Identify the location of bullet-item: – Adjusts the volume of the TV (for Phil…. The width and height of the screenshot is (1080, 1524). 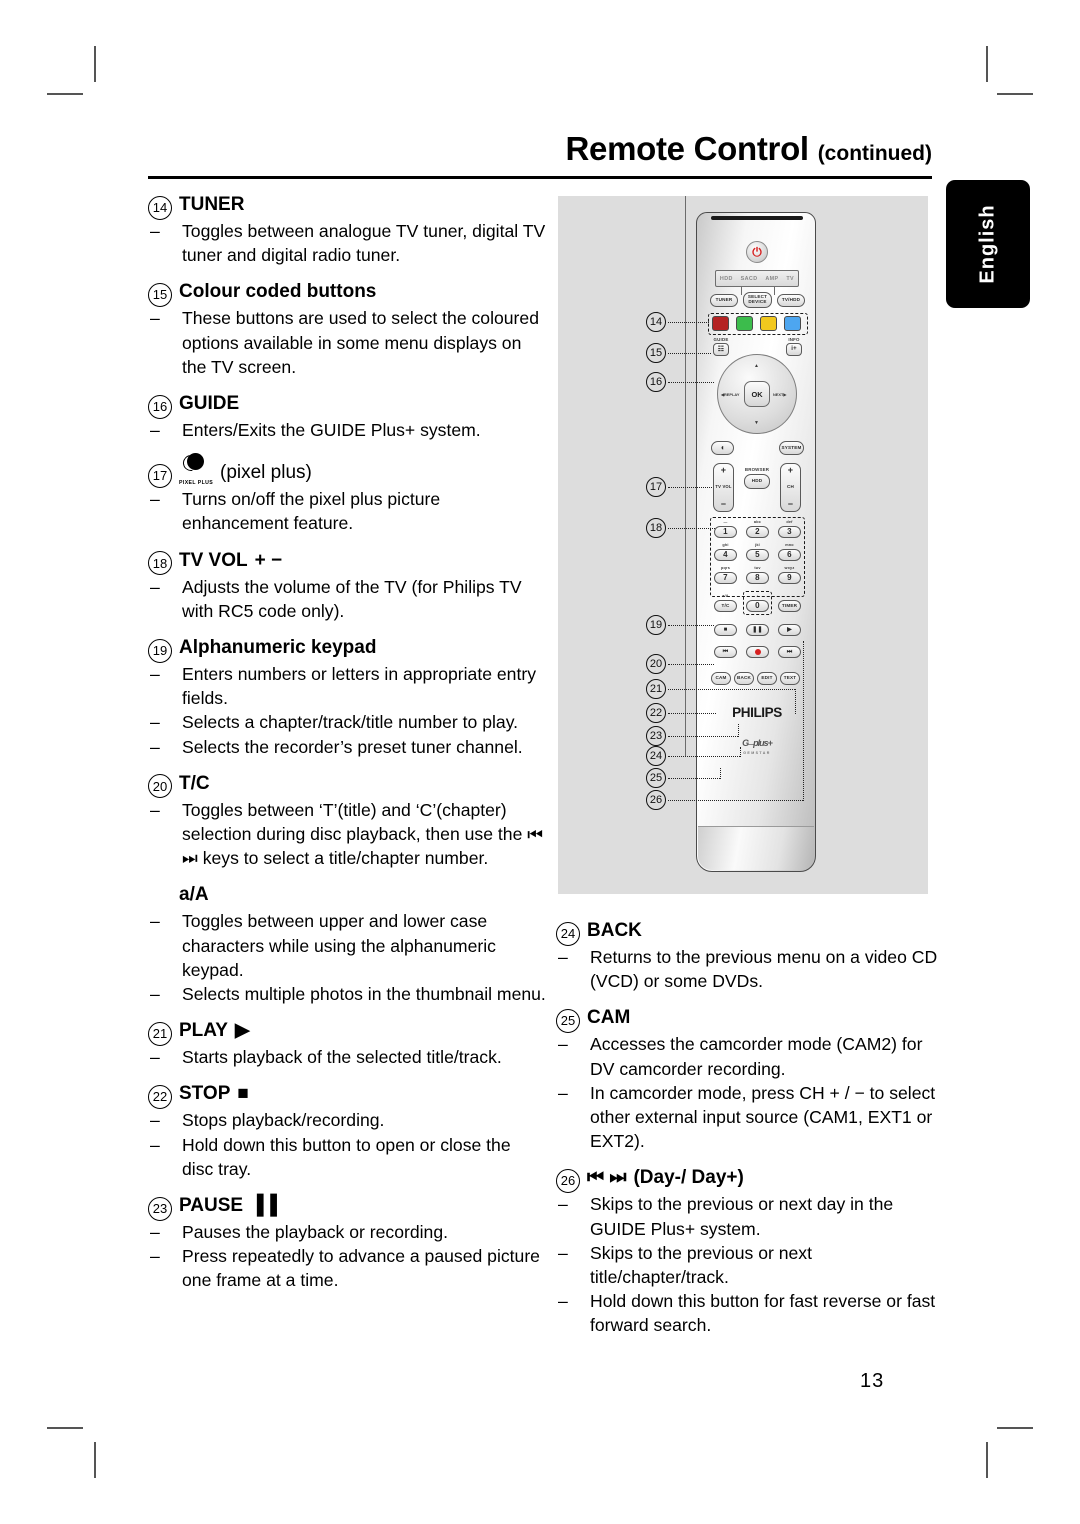
(347, 599).